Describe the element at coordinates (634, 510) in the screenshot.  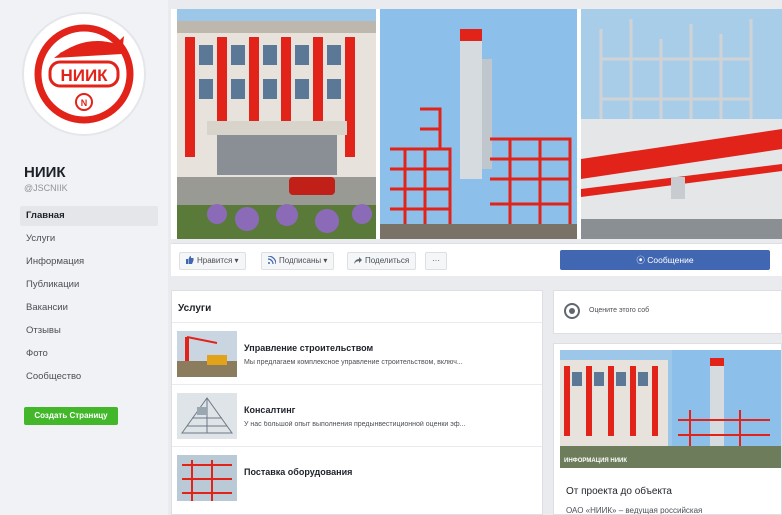
I see `info-subtitle: ОАО «НИИК» – ведущая российская` at that location.